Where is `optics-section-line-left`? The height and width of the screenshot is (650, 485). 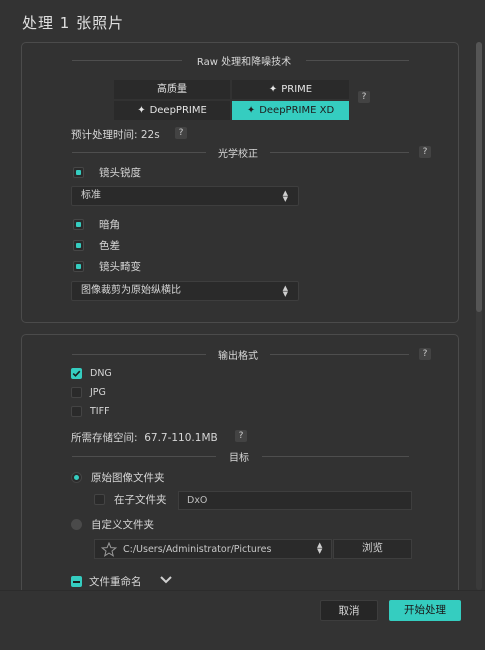
optics-section-line-left is located at coordinates (139, 152).